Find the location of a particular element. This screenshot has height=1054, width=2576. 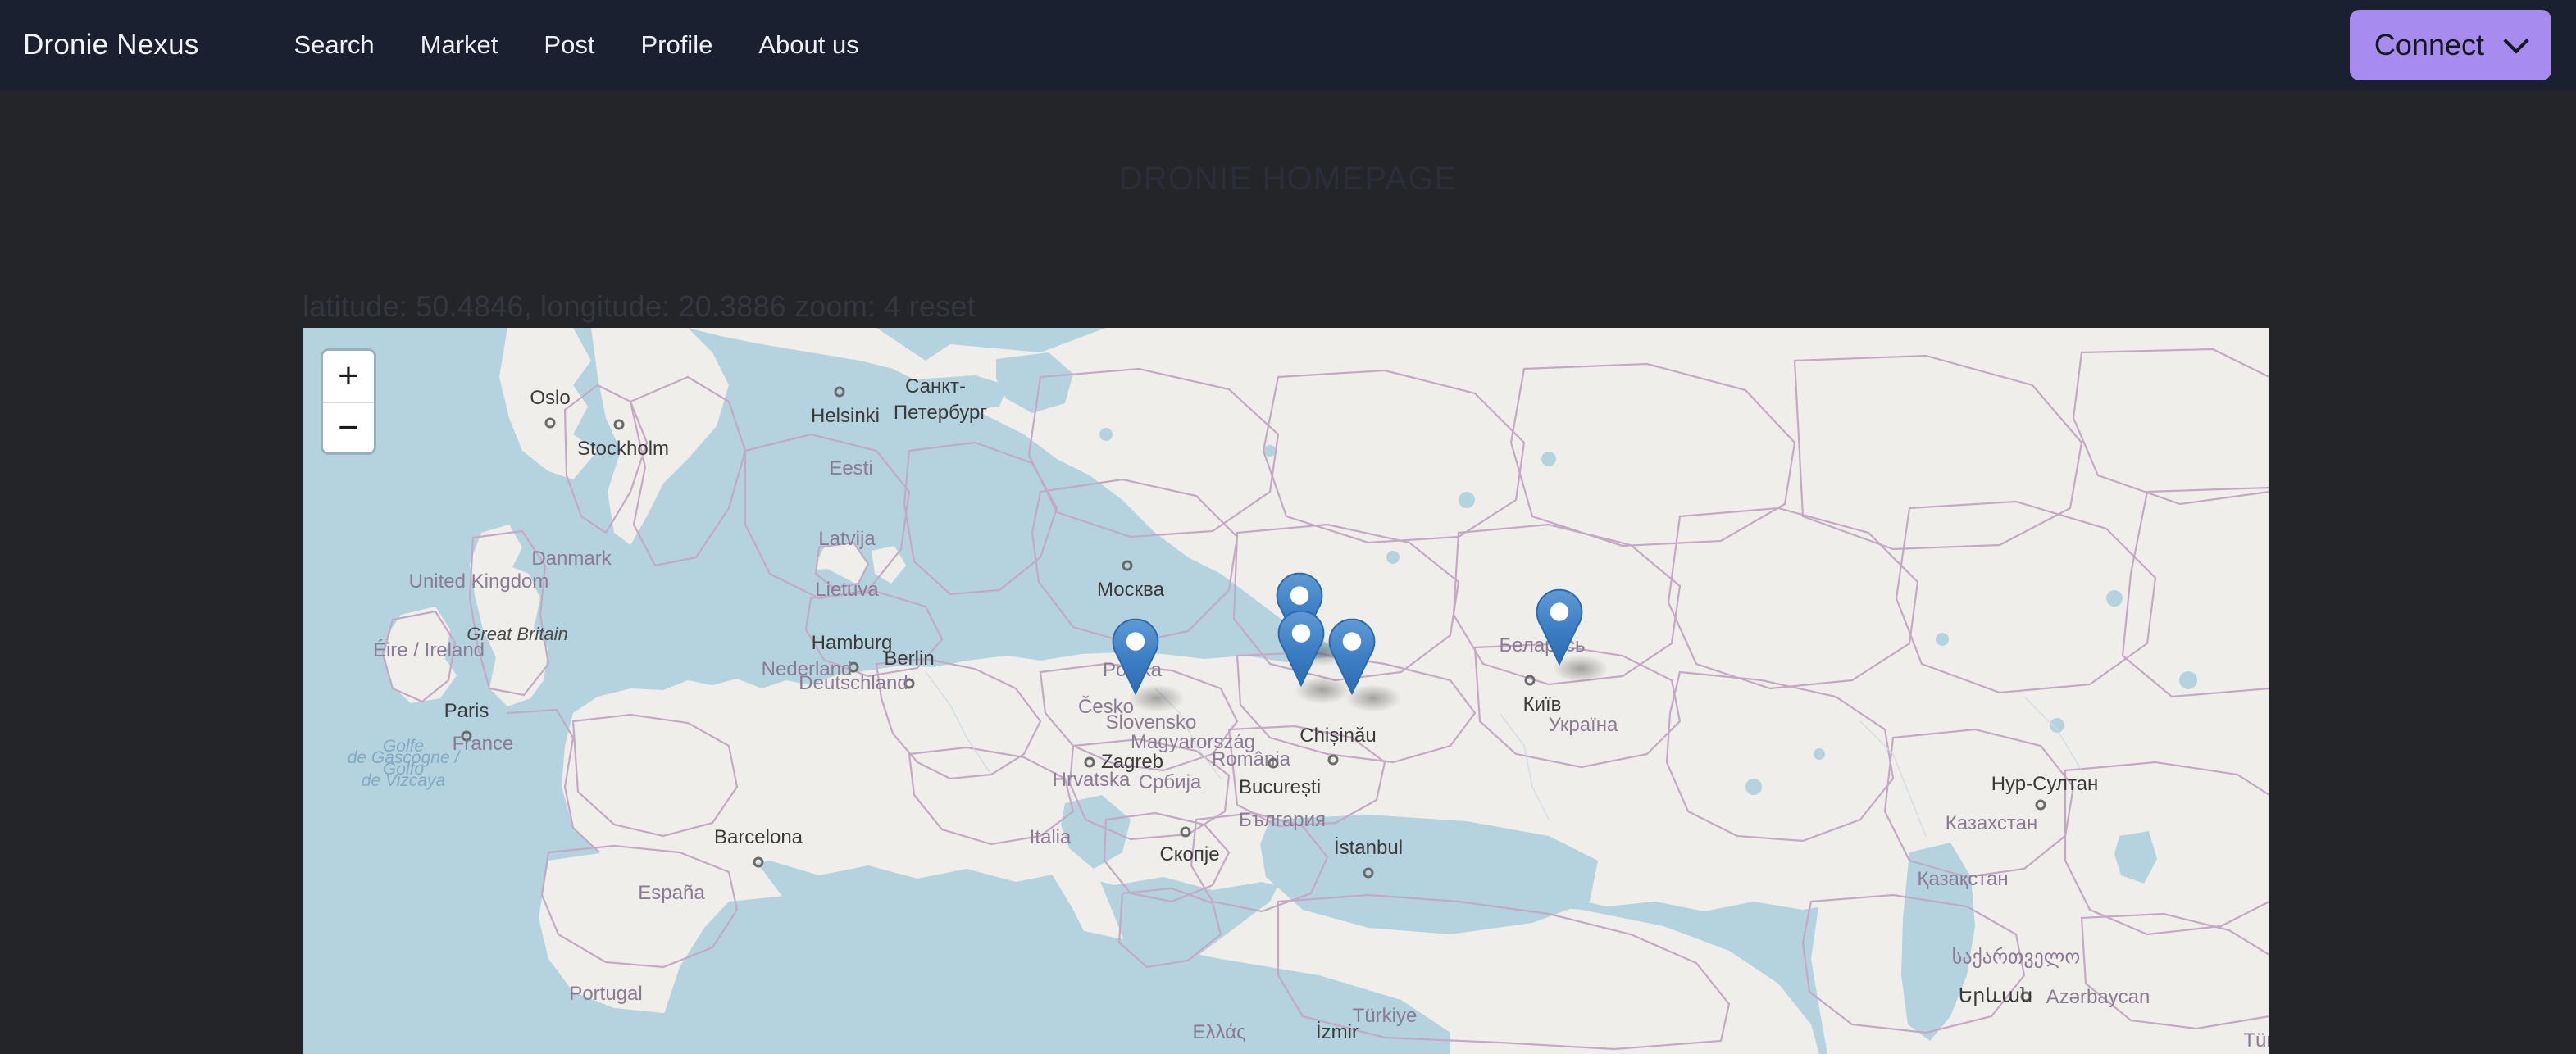

nav-link-profile: Profile is located at coordinates (676, 45).